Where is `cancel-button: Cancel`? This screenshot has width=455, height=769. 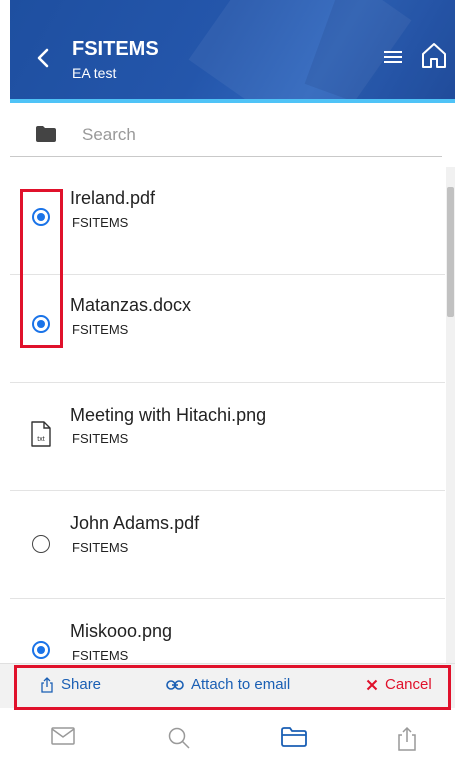 cancel-button: Cancel is located at coordinates (399, 684).